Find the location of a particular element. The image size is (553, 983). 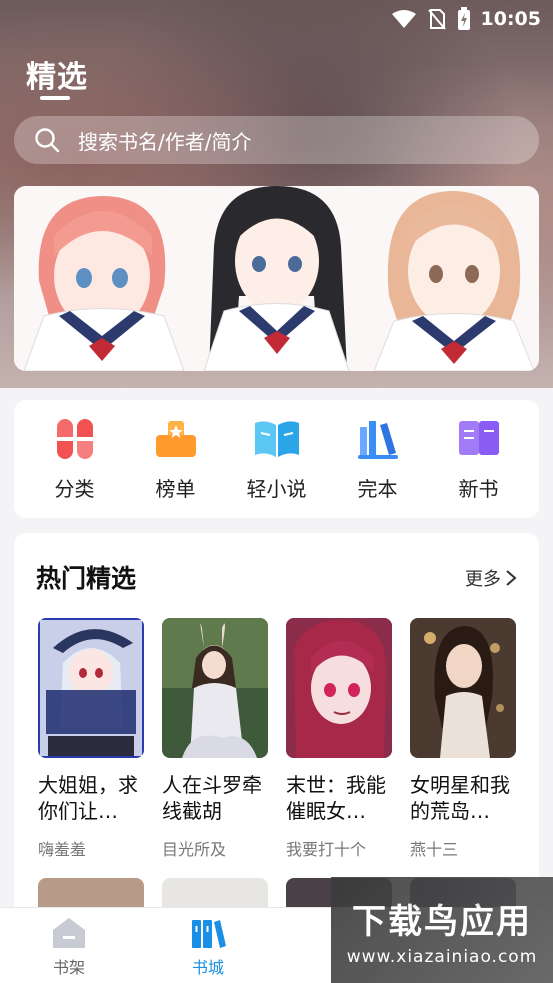

more-label: 更多 is located at coordinates (483, 579).